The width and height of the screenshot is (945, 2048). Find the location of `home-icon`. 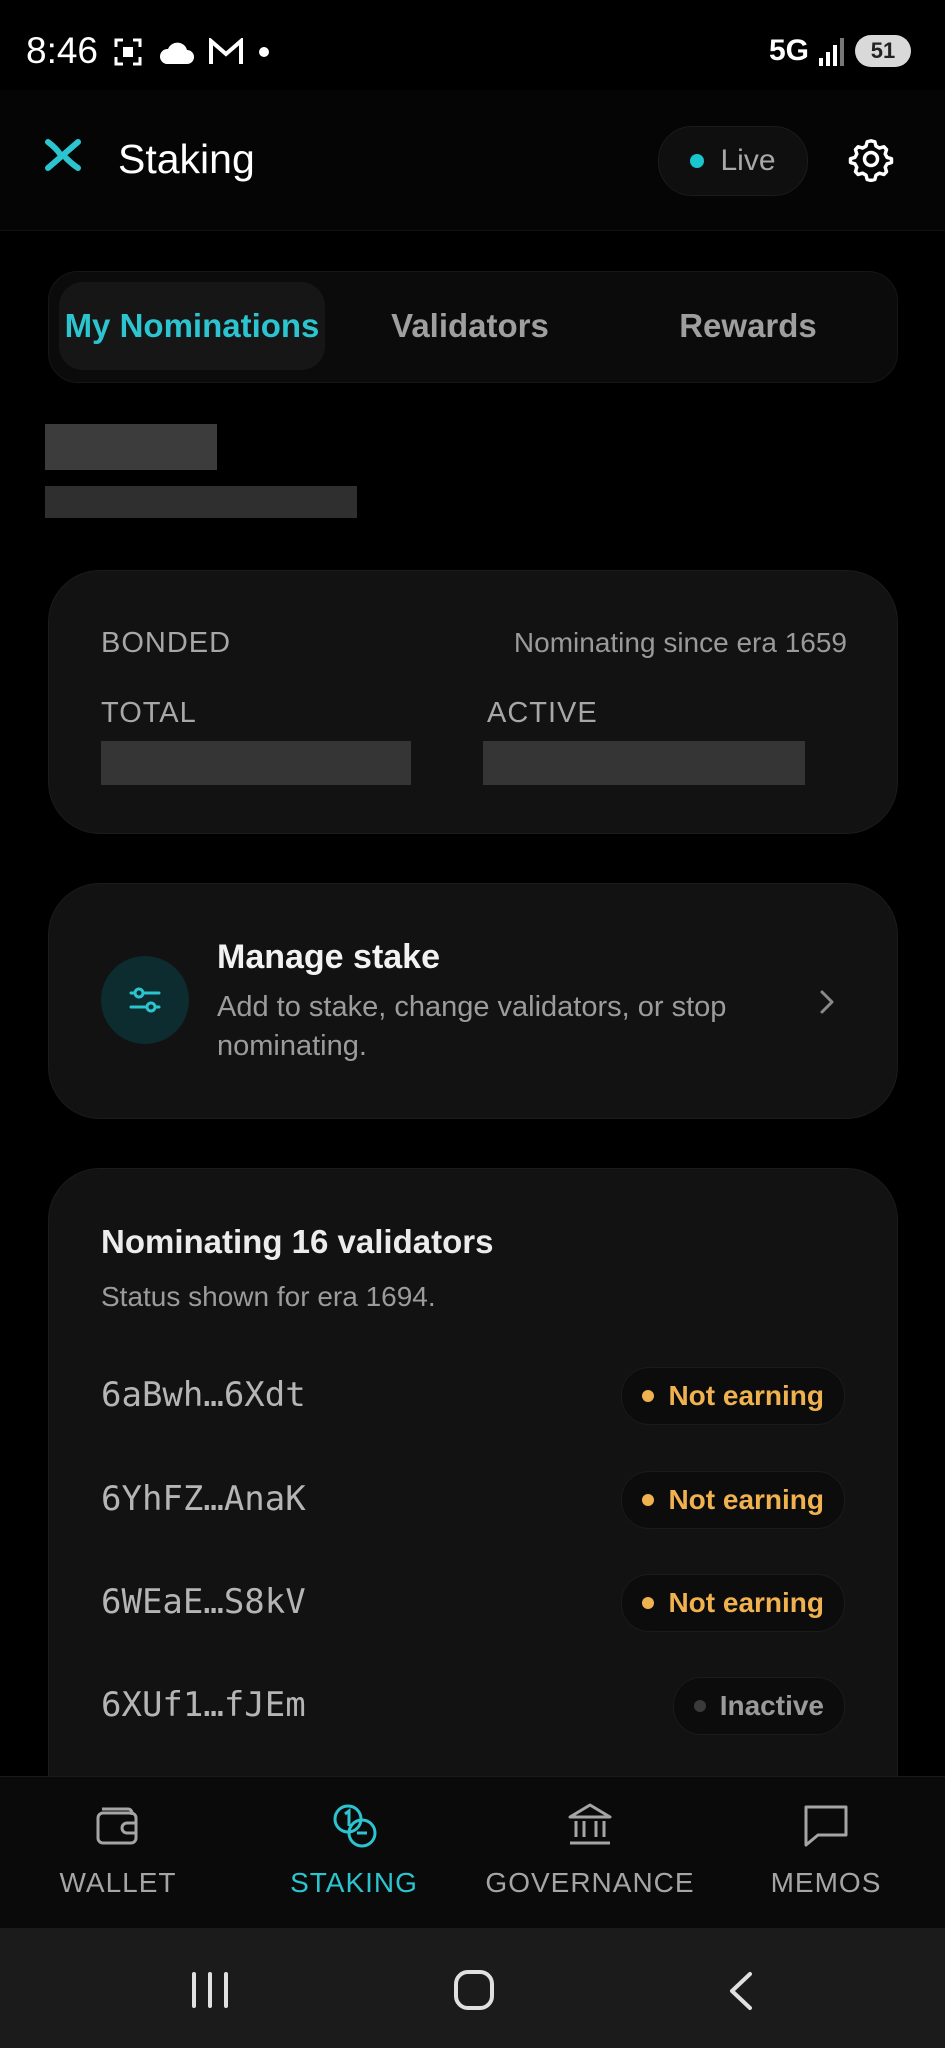

home-icon is located at coordinates (474, 1990).